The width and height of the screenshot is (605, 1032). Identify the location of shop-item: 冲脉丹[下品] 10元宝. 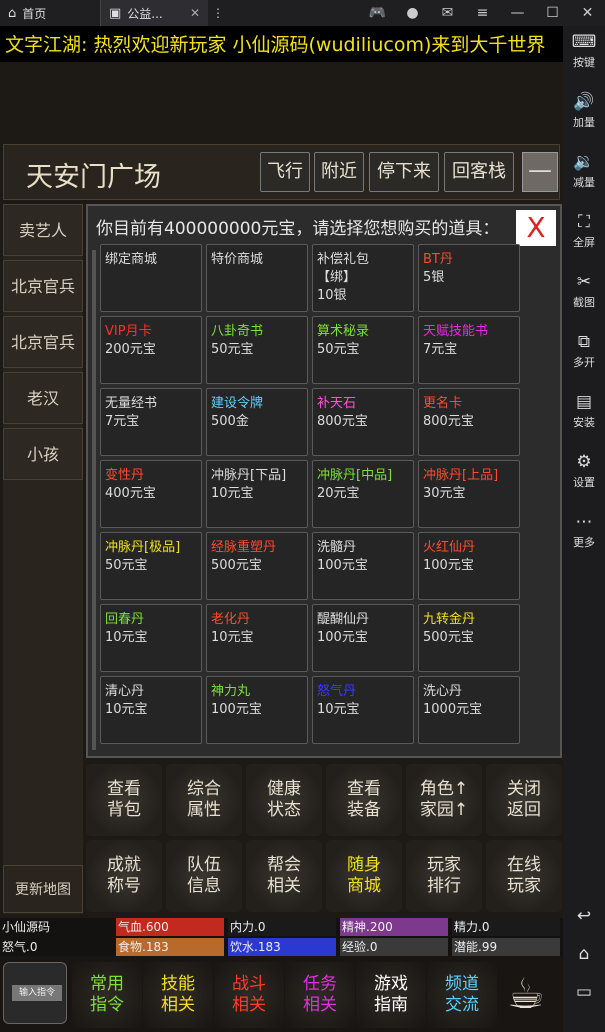
(257, 494).